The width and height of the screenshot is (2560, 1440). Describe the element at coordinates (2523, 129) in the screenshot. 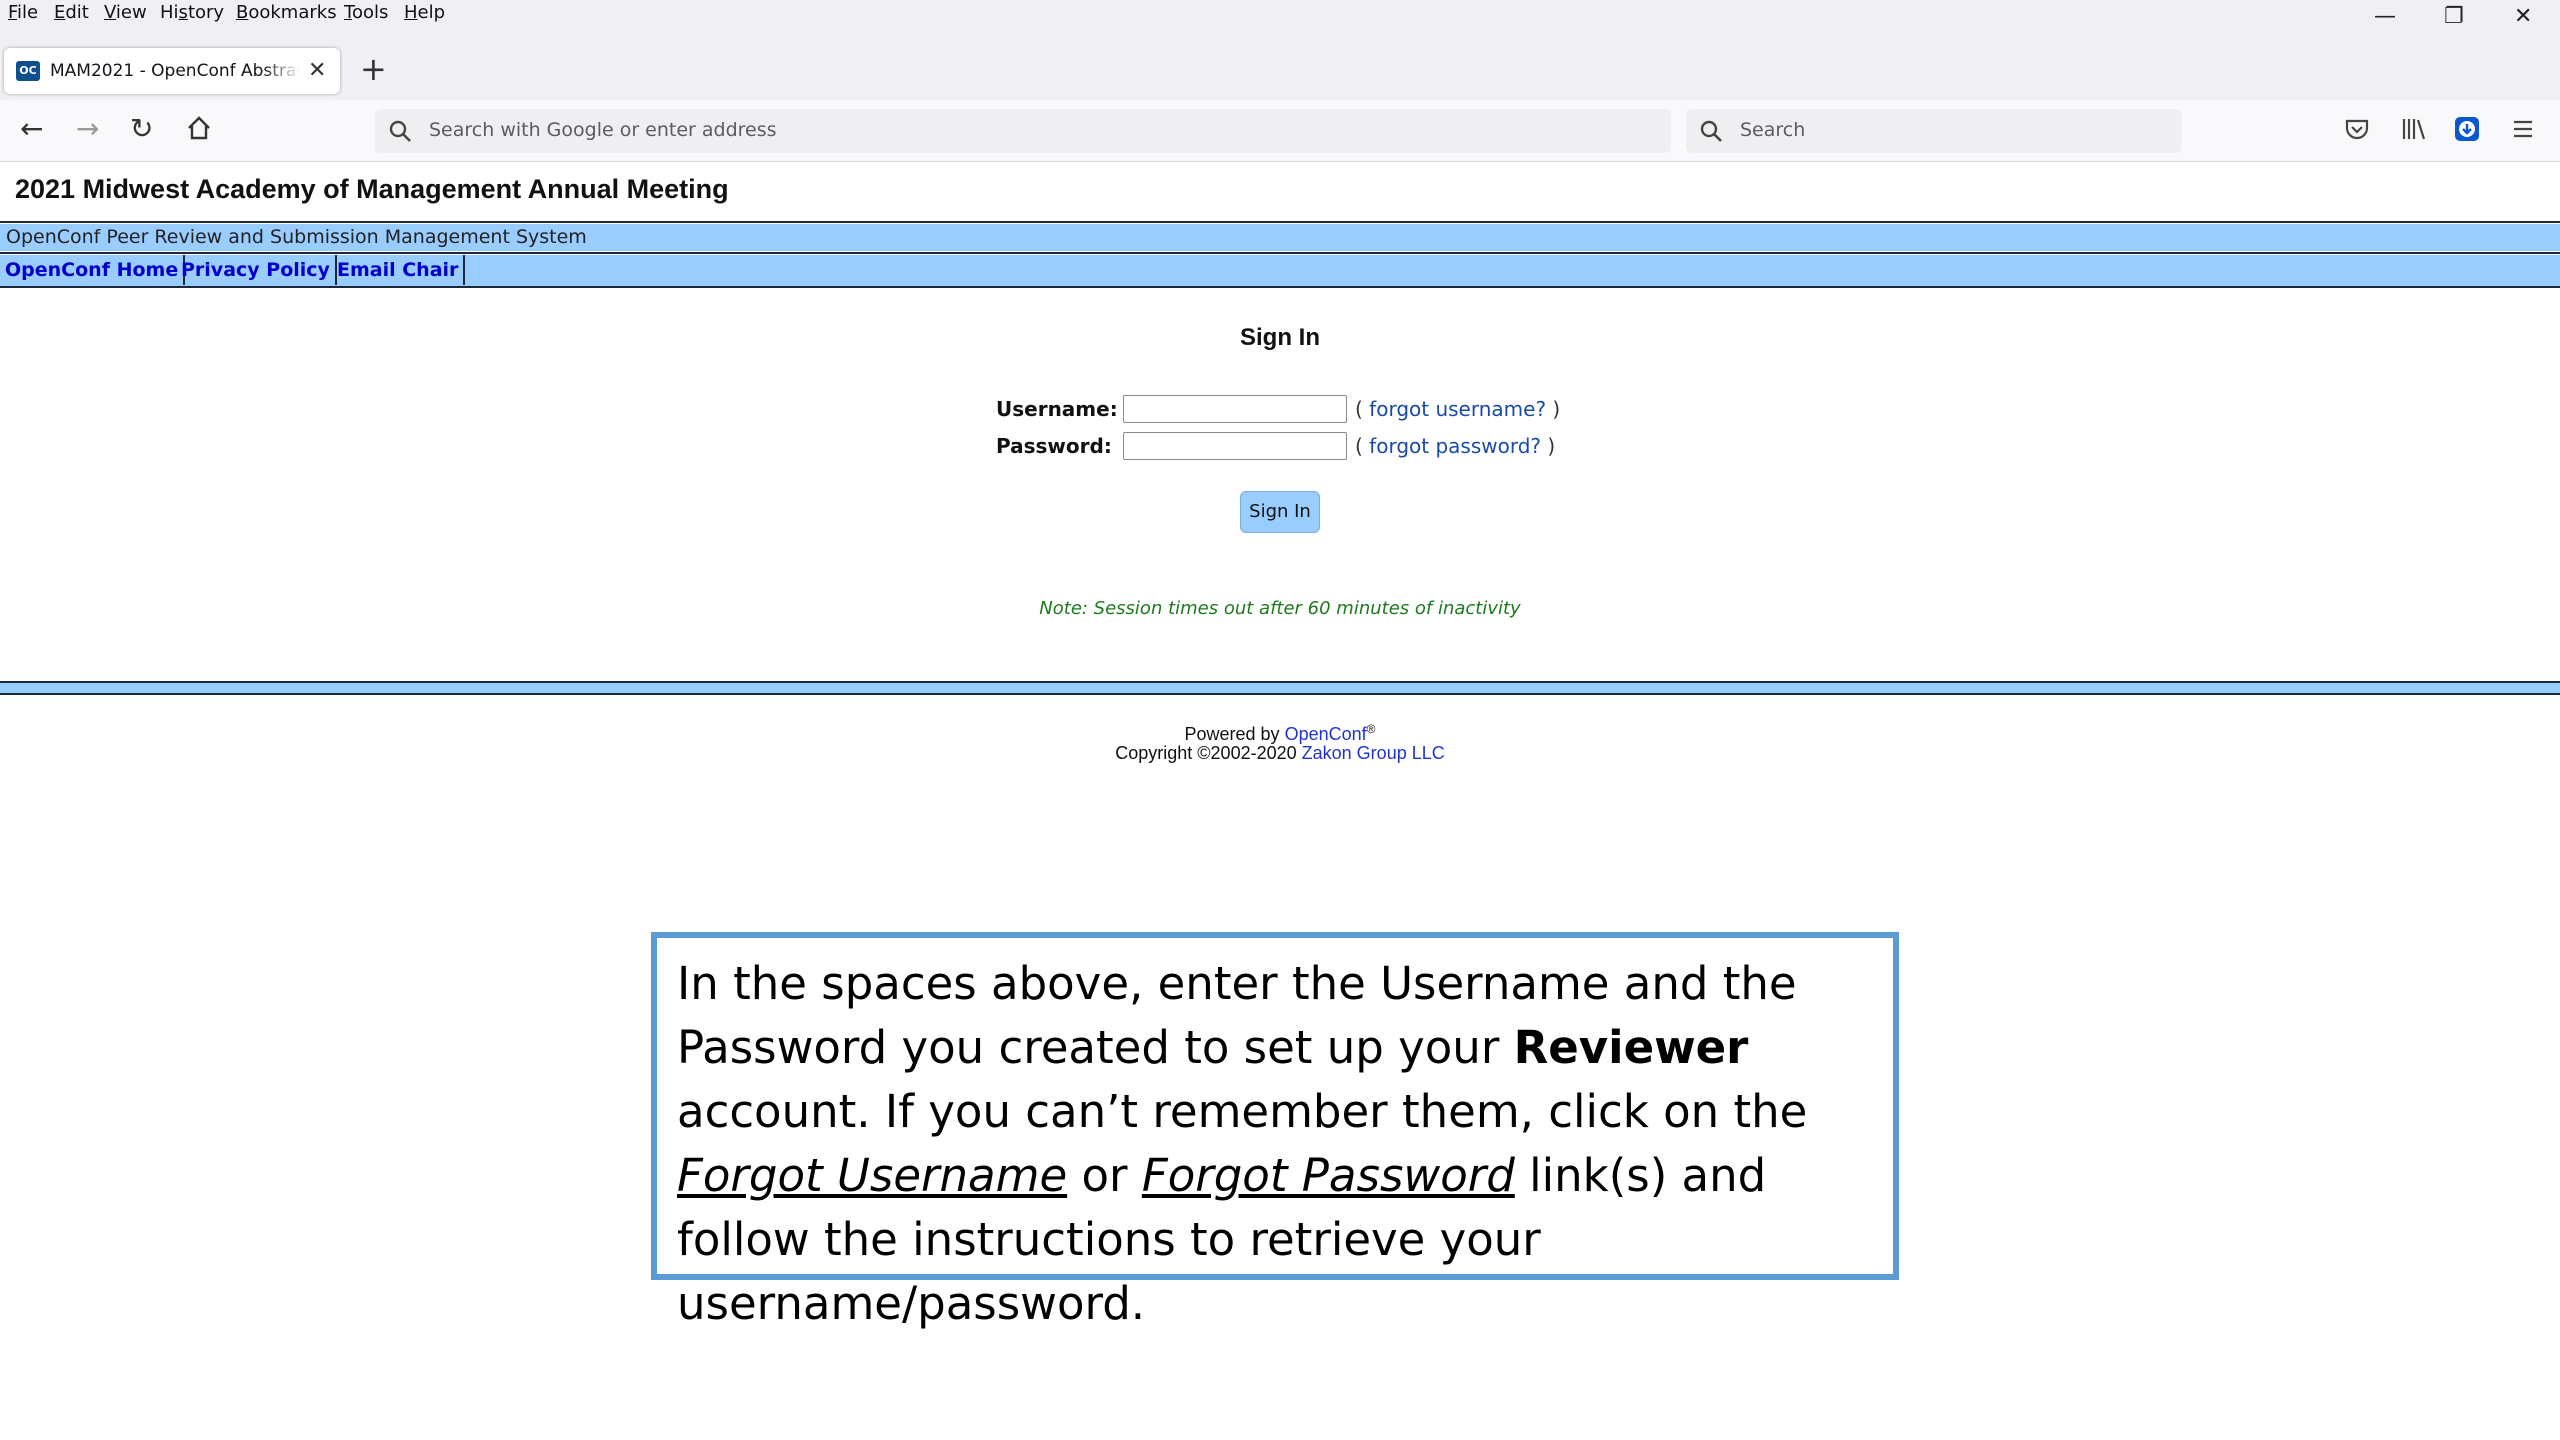

I see `hamburger-menu-icon` at that location.